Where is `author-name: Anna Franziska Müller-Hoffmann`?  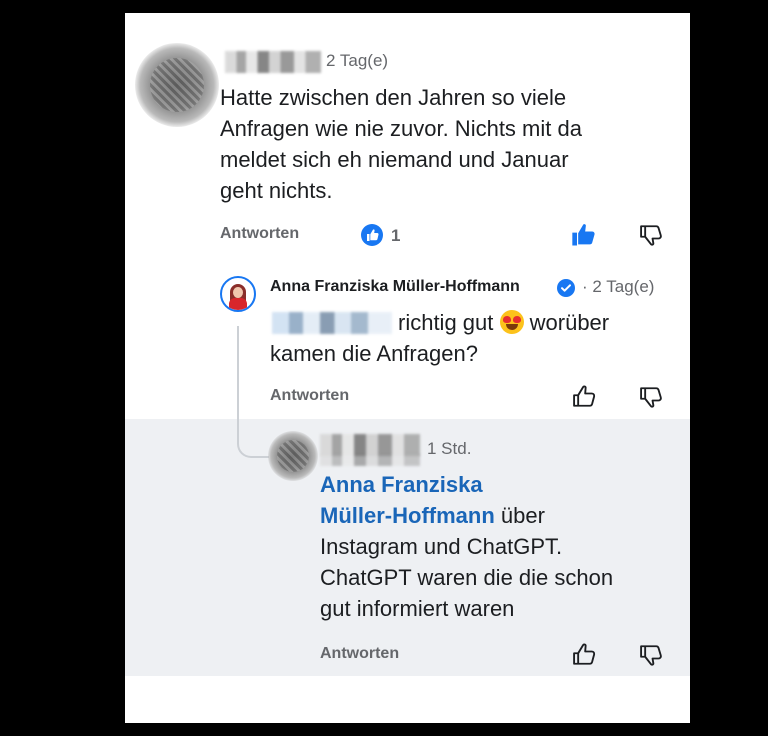
author-name: Anna Franziska Müller-Hoffmann is located at coordinates (395, 287).